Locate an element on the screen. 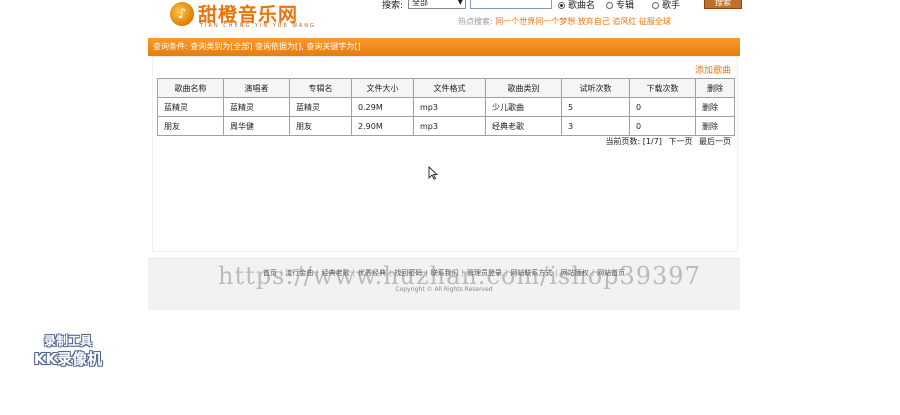  col-download-count: 下载次数 is located at coordinates (662, 88).